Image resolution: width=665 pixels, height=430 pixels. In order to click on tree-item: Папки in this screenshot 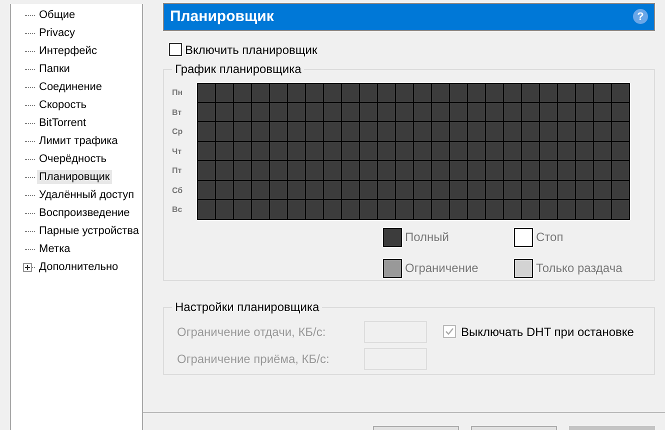, I will do `click(54, 69)`.